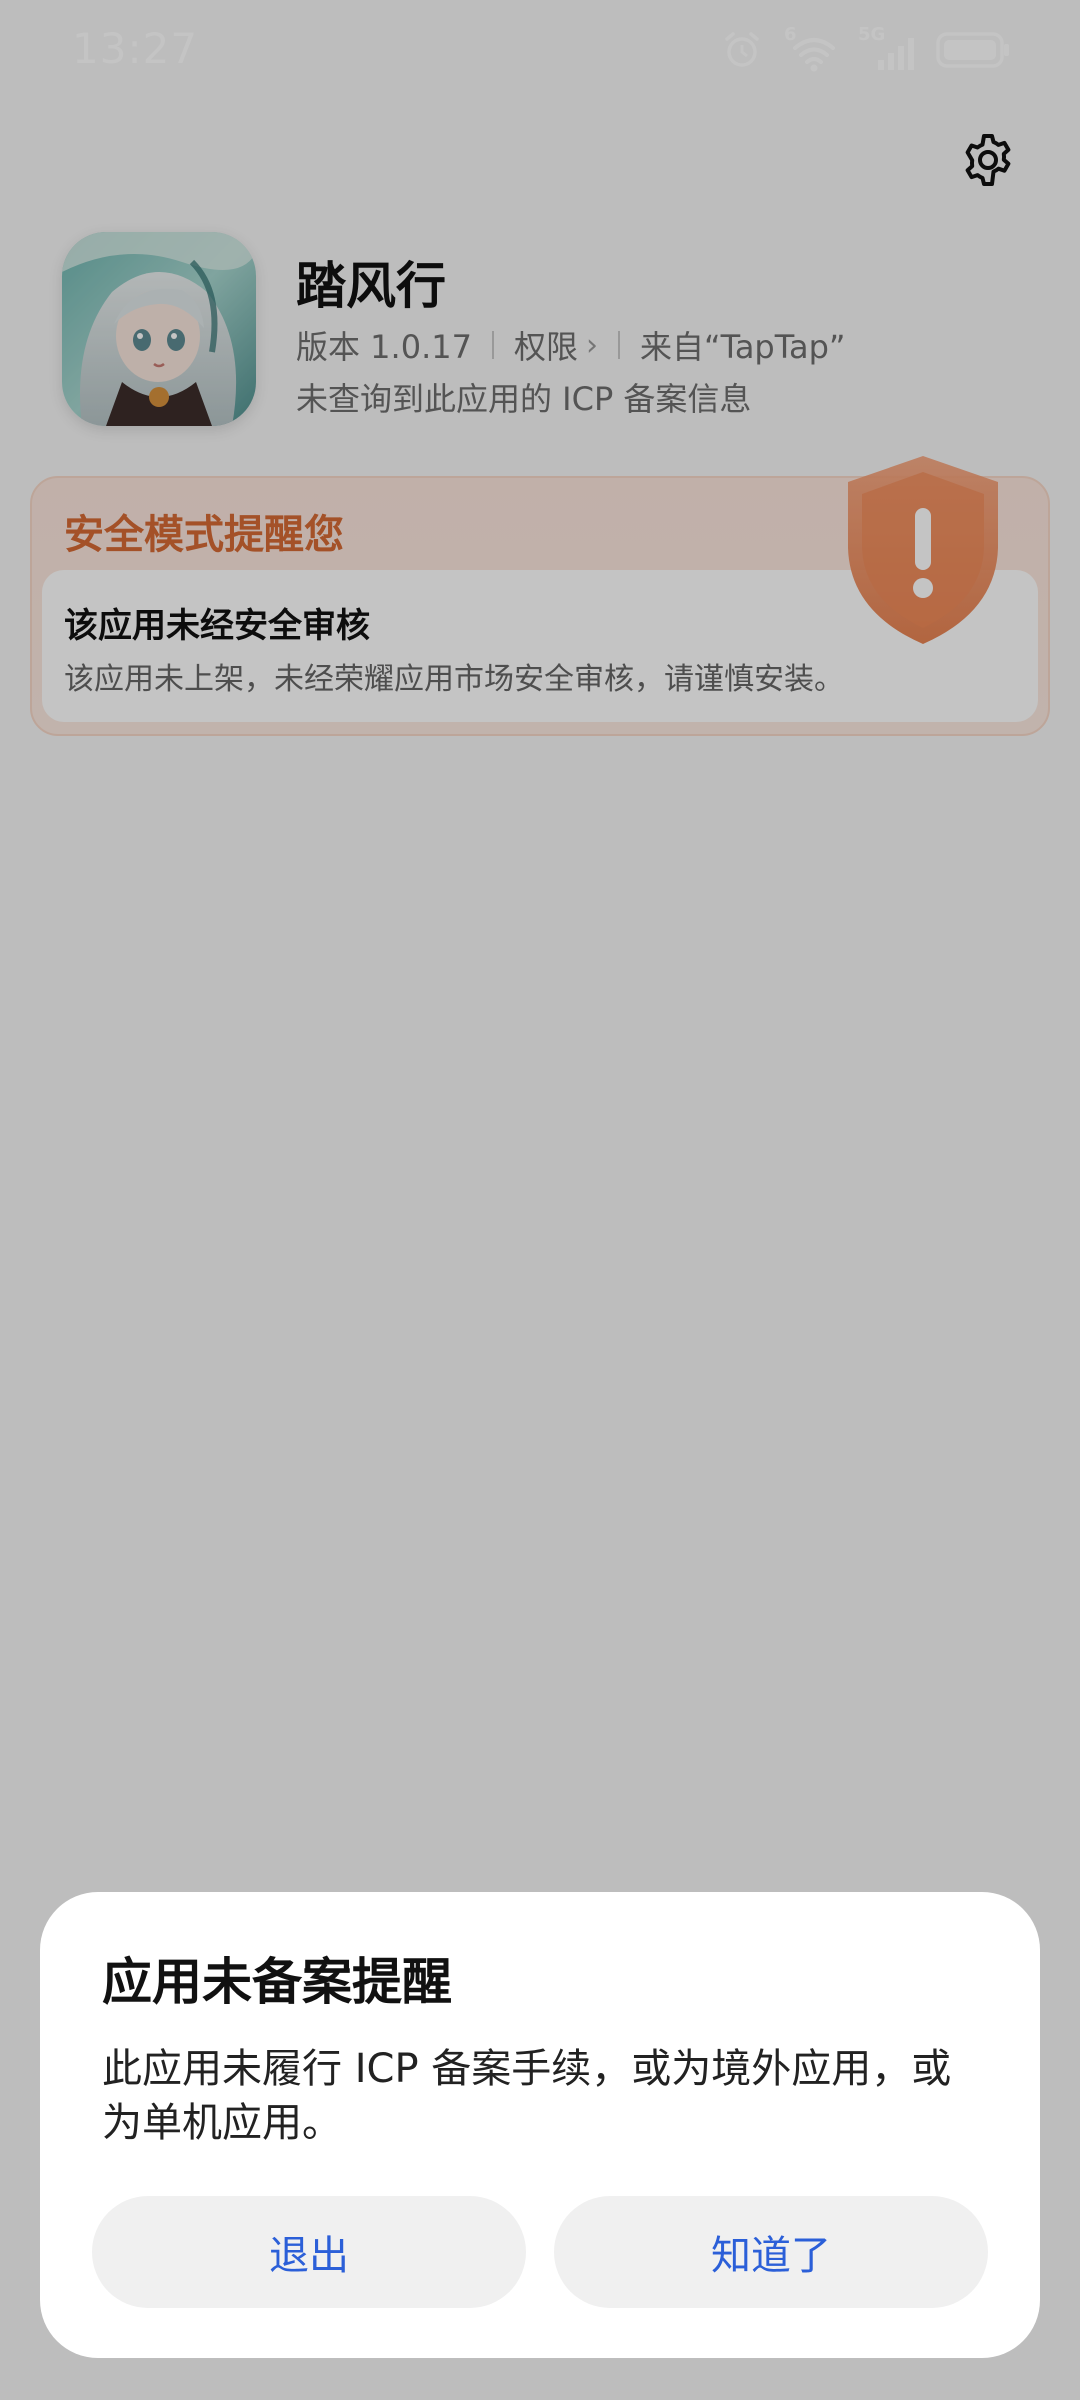 This screenshot has height=2400, width=1080. What do you see at coordinates (309, 2252) in the screenshot?
I see `exit-button: 退出` at bounding box center [309, 2252].